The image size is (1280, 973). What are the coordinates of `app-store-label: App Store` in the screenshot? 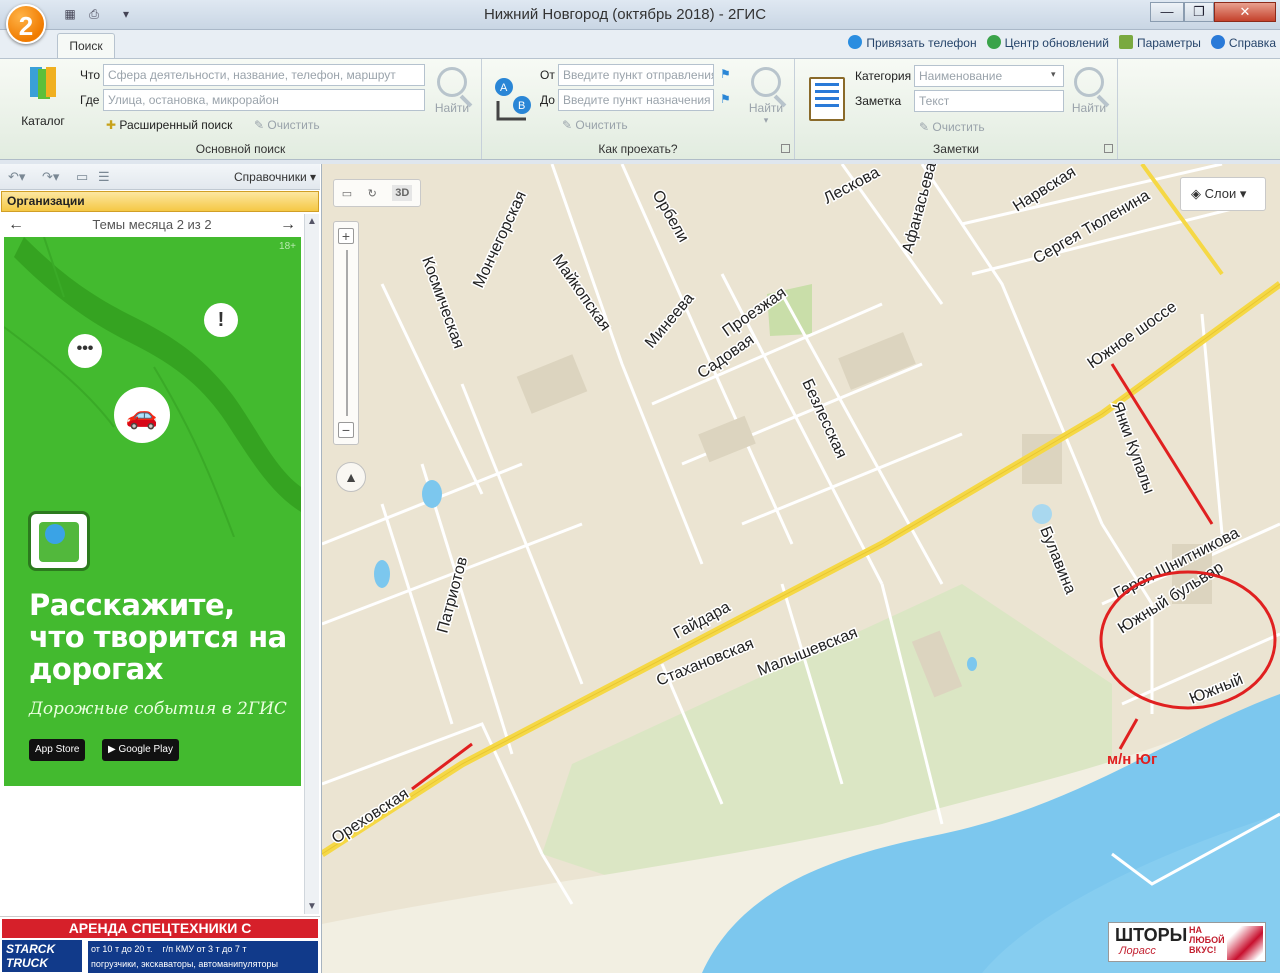 It's located at (57, 749).